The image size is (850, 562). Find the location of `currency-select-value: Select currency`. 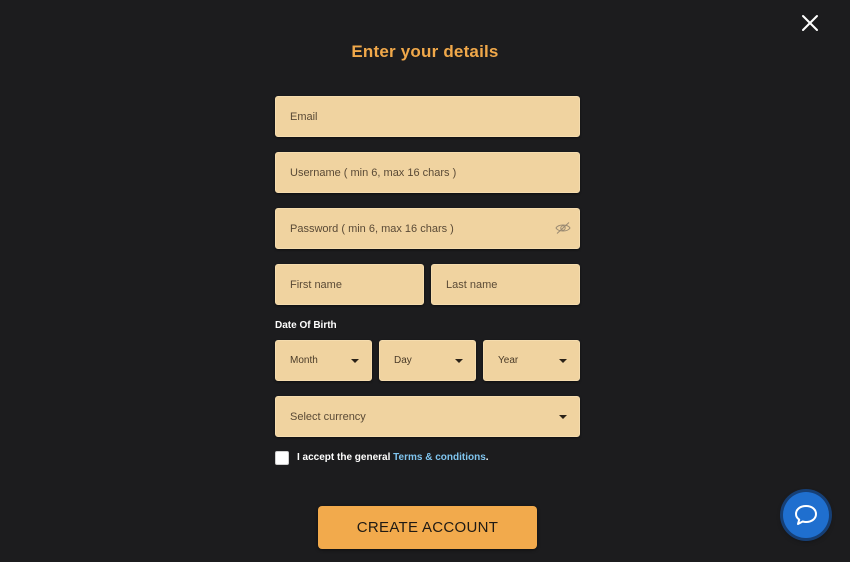

currency-select-value: Select currency is located at coordinates (328, 416).